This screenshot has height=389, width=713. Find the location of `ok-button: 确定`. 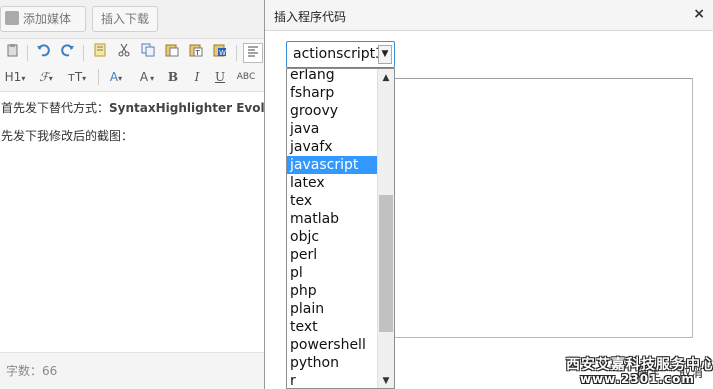

ok-button: 确定 is located at coordinates (649, 373).